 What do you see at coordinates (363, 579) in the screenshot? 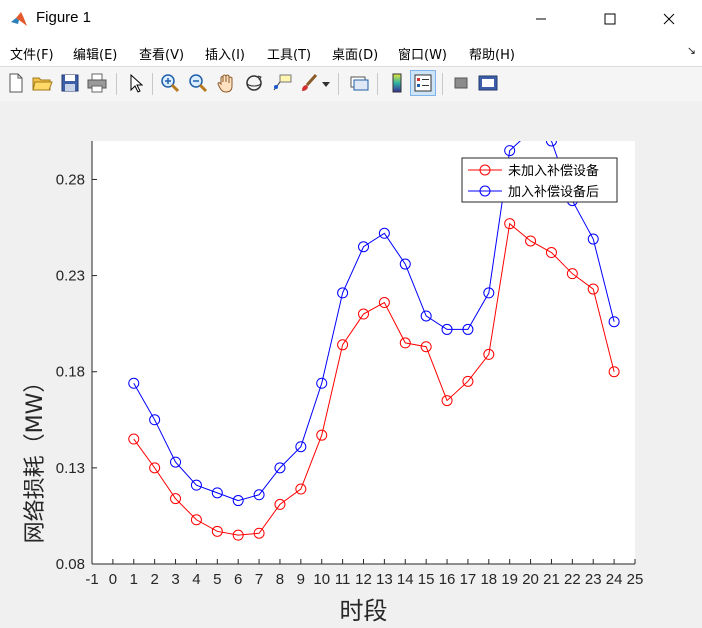
I see `x-tick-label: 12` at bounding box center [363, 579].